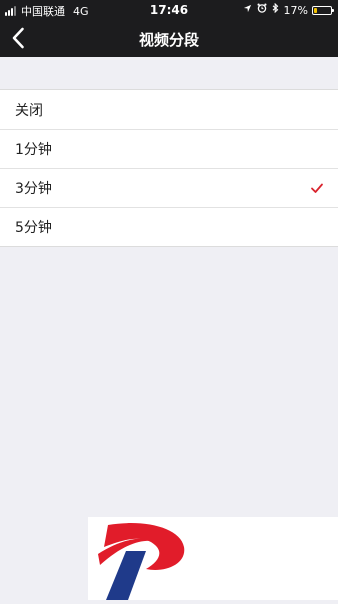  Describe the element at coordinates (169, 148) in the screenshot. I see `option-row: 1分钟` at that location.